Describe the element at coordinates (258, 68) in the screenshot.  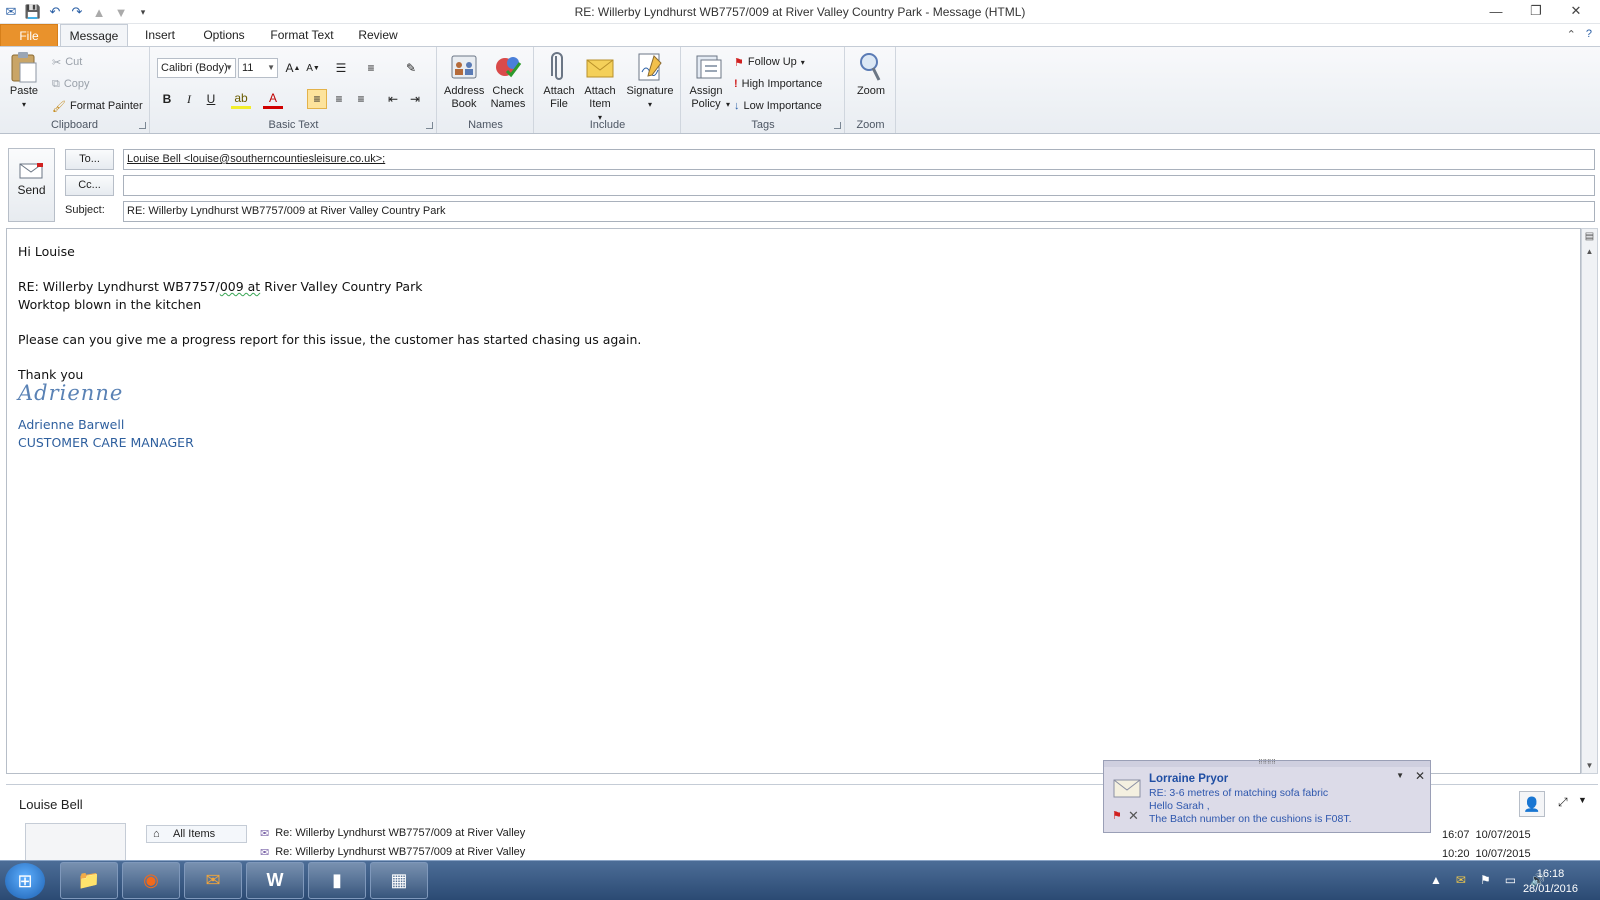
I see `font-size-combo: 11 ▼` at that location.